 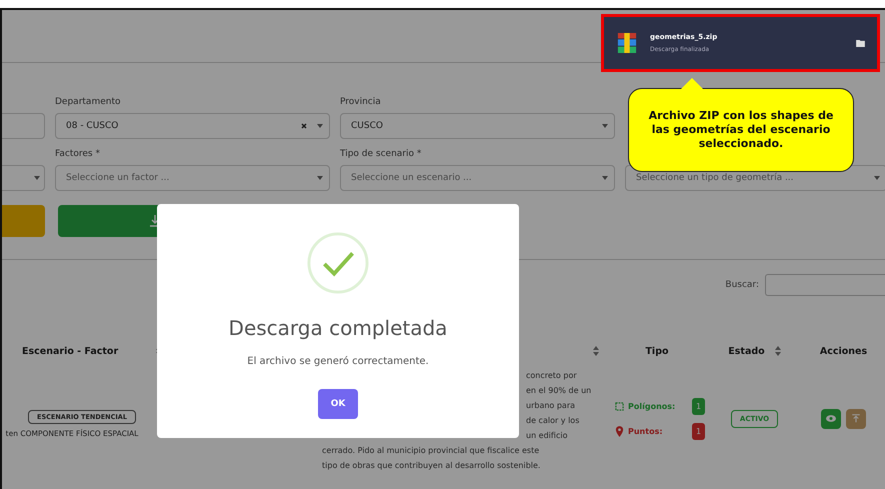 What do you see at coordinates (646, 431) in the screenshot?
I see `type-label: Puntos:` at bounding box center [646, 431].